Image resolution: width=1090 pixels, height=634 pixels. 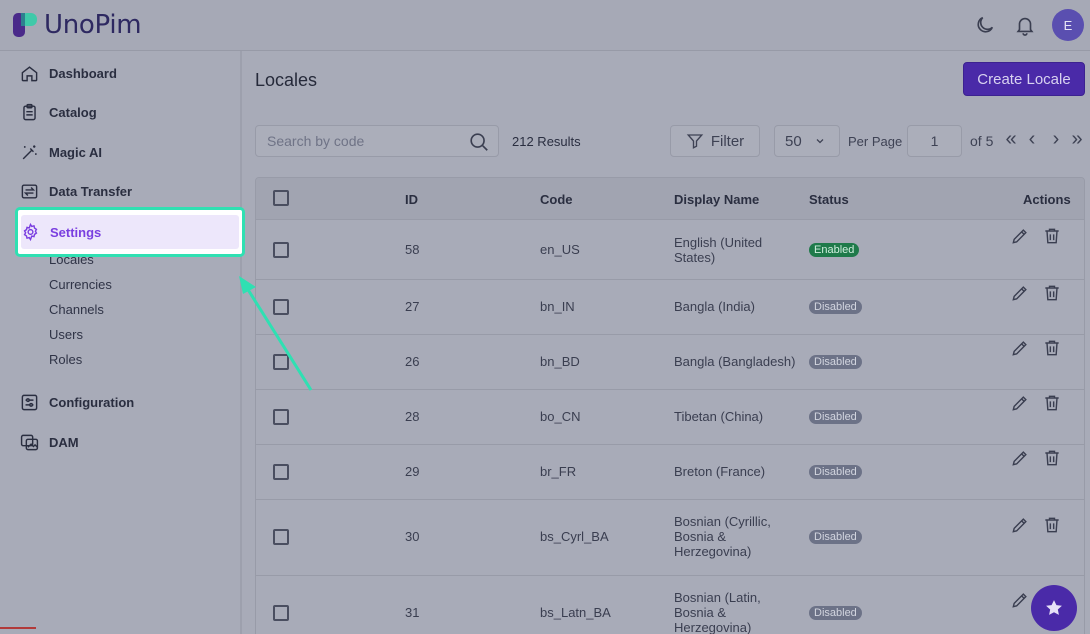 I want to click on page-number-input: 1, so click(x=934, y=141).